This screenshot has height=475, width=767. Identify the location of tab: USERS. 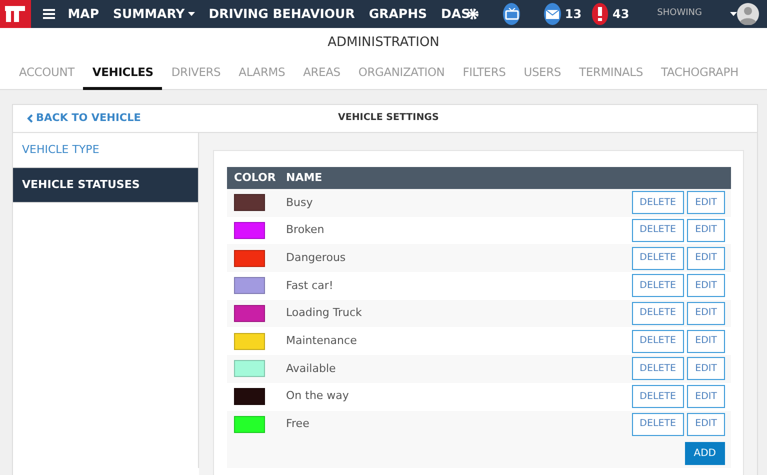
(542, 74).